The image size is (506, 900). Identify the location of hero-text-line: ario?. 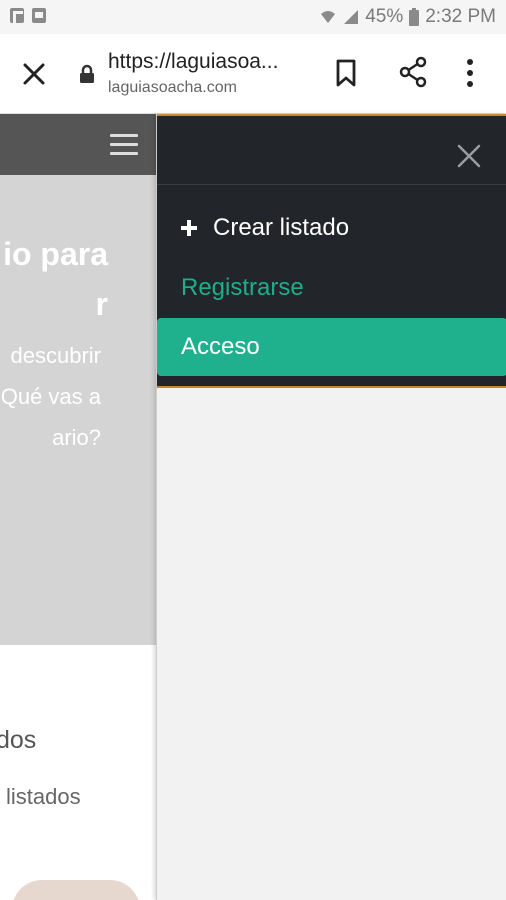
(76, 437).